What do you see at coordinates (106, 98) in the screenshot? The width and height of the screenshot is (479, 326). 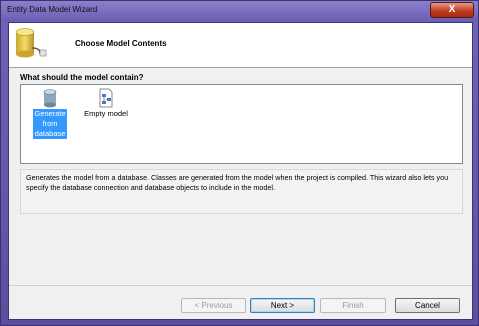 I see `empty-model-icon` at bounding box center [106, 98].